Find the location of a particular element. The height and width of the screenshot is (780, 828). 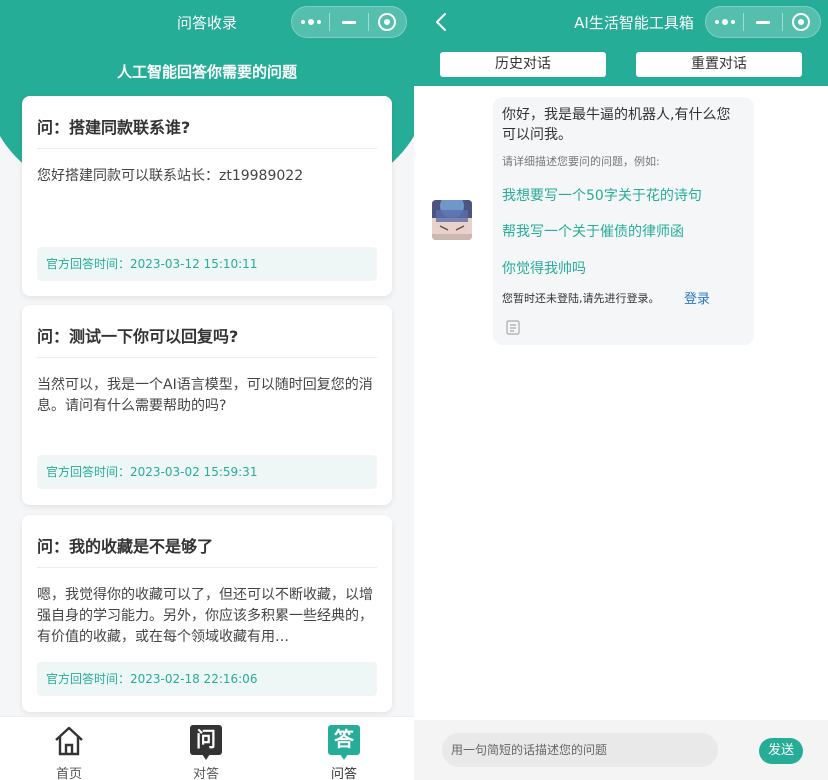

input-bar: 发送 is located at coordinates (621, 750).